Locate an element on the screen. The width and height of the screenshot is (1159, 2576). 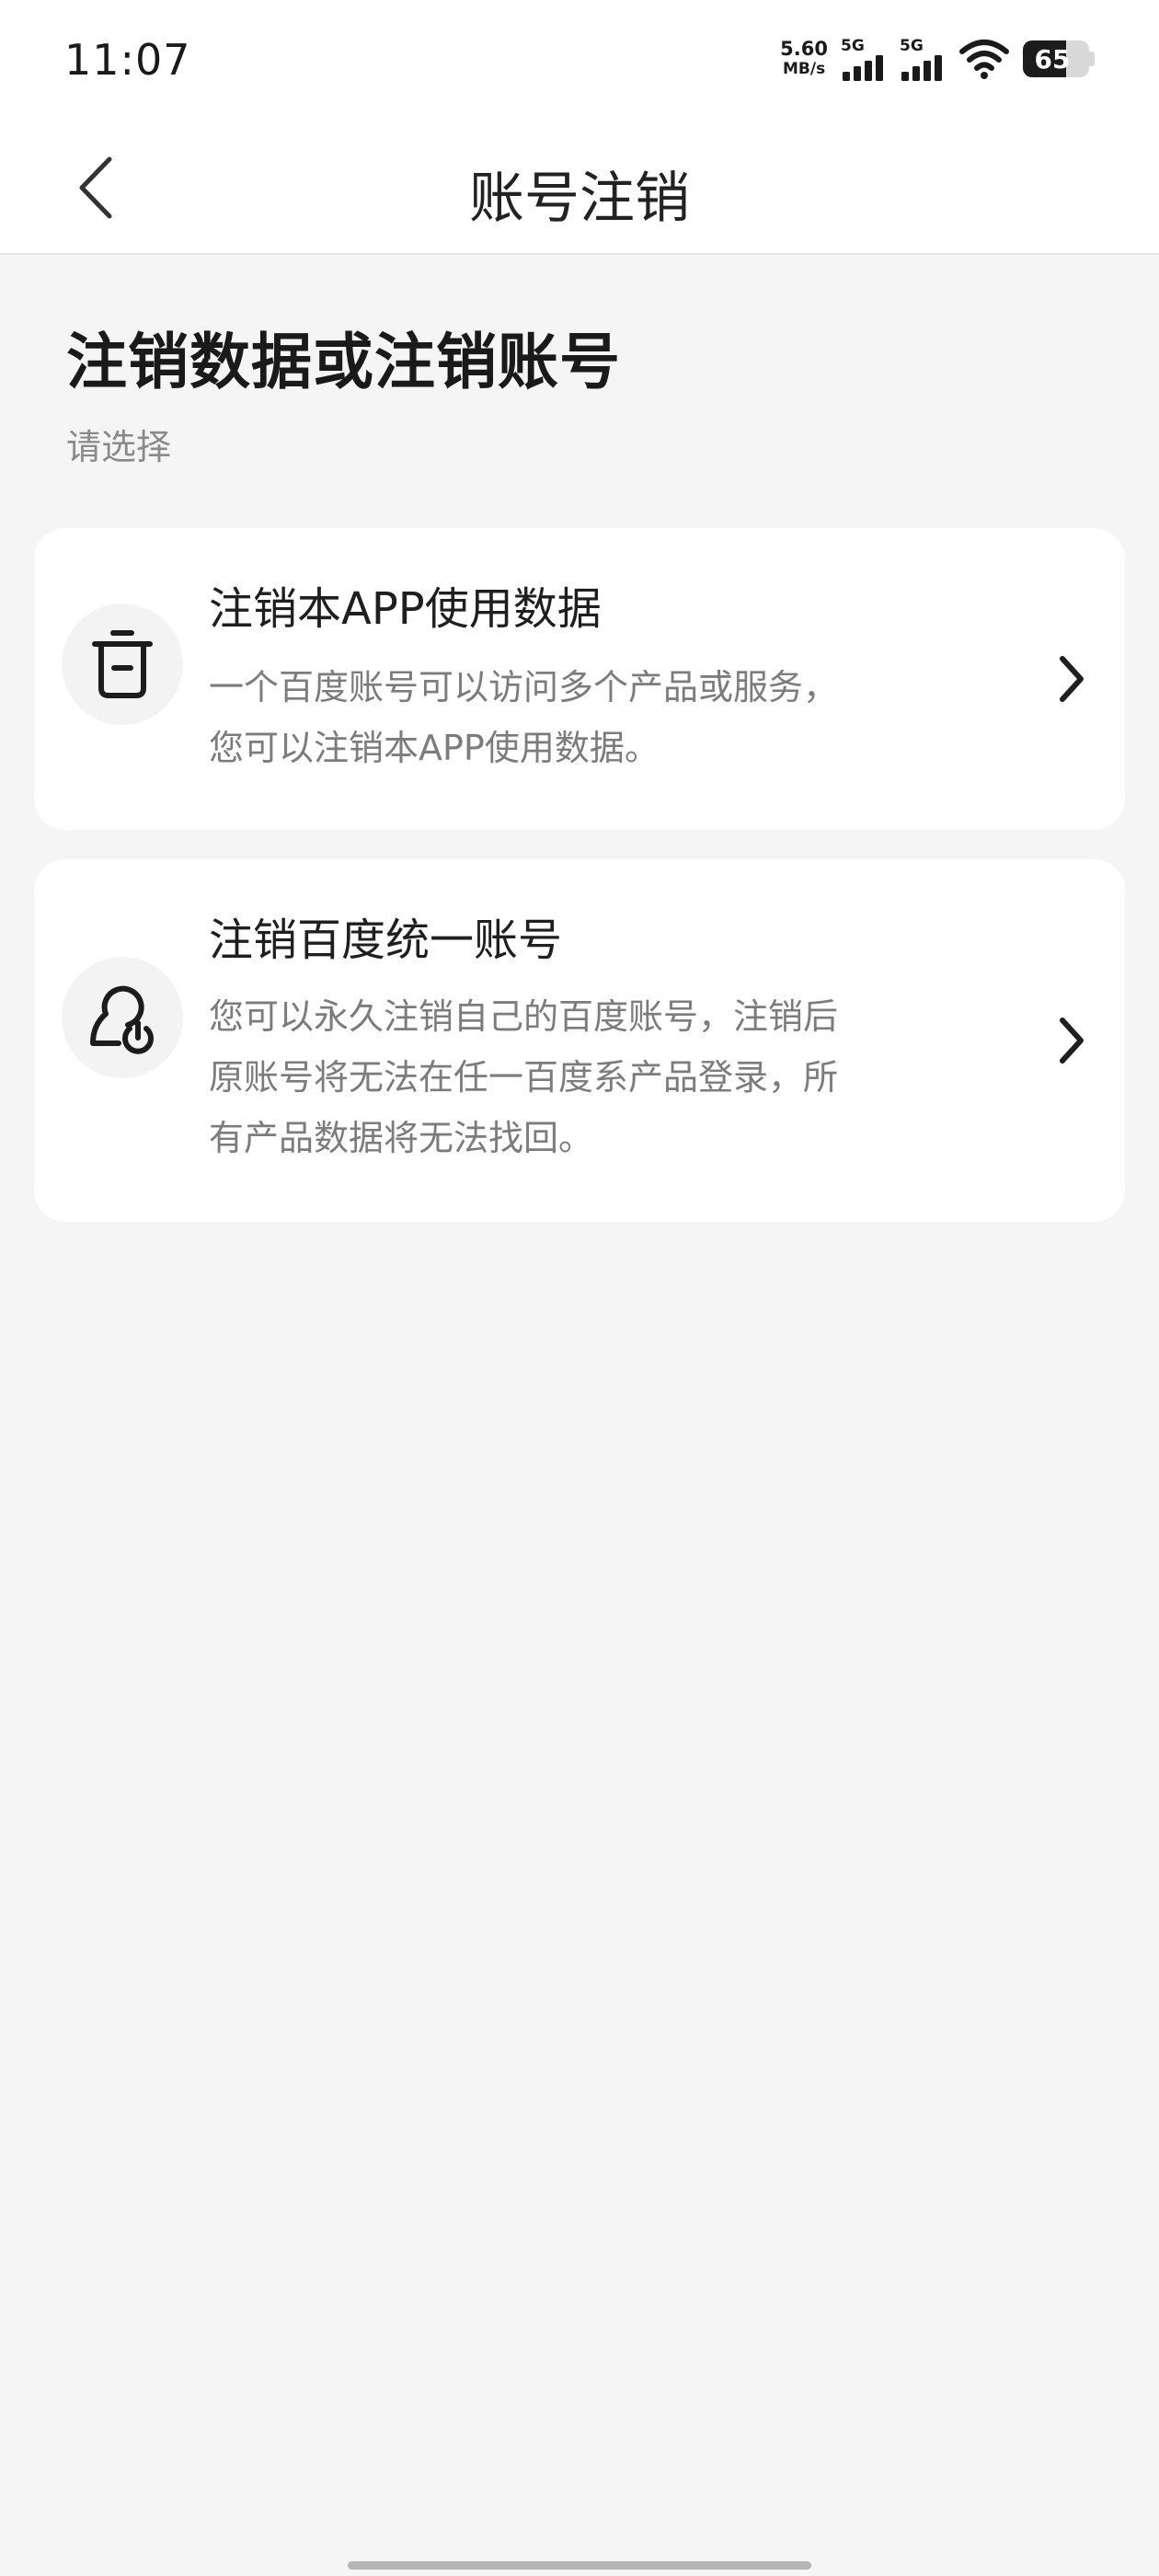
battery-icon: 65 is located at coordinates (1056, 58).